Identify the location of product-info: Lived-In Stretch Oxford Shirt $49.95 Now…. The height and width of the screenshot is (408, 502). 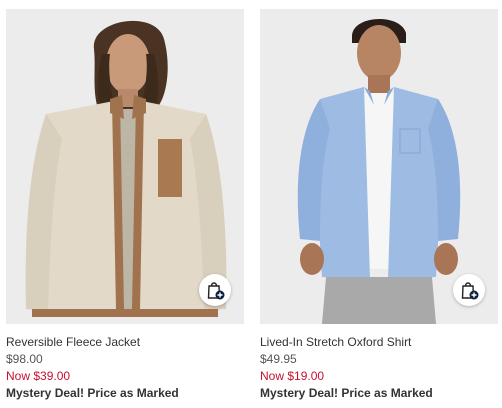
(379, 368).